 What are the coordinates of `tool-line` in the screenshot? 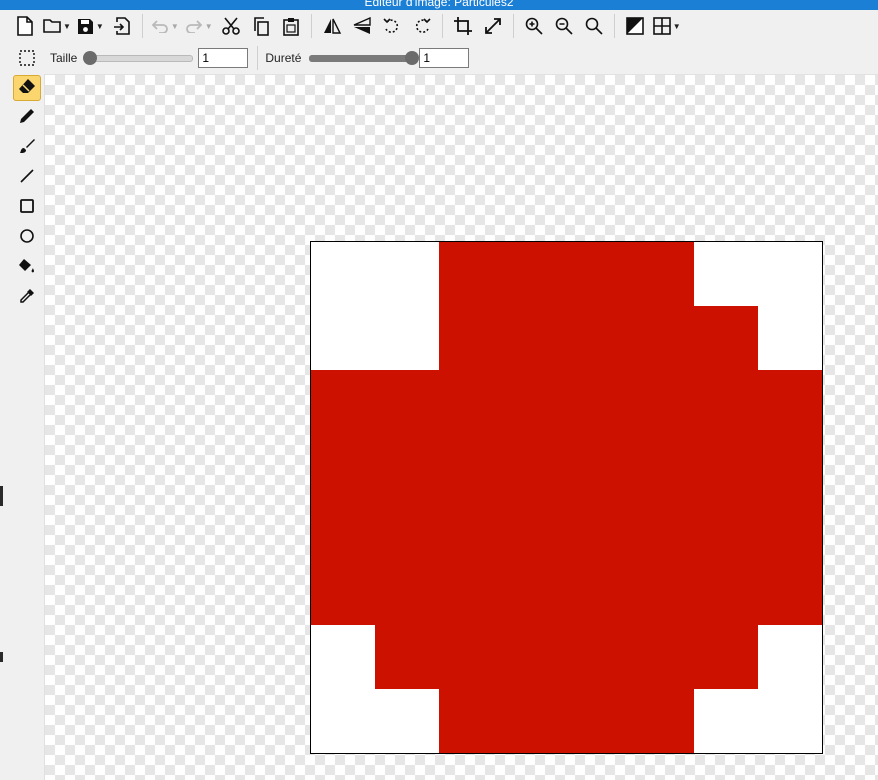 It's located at (27, 178).